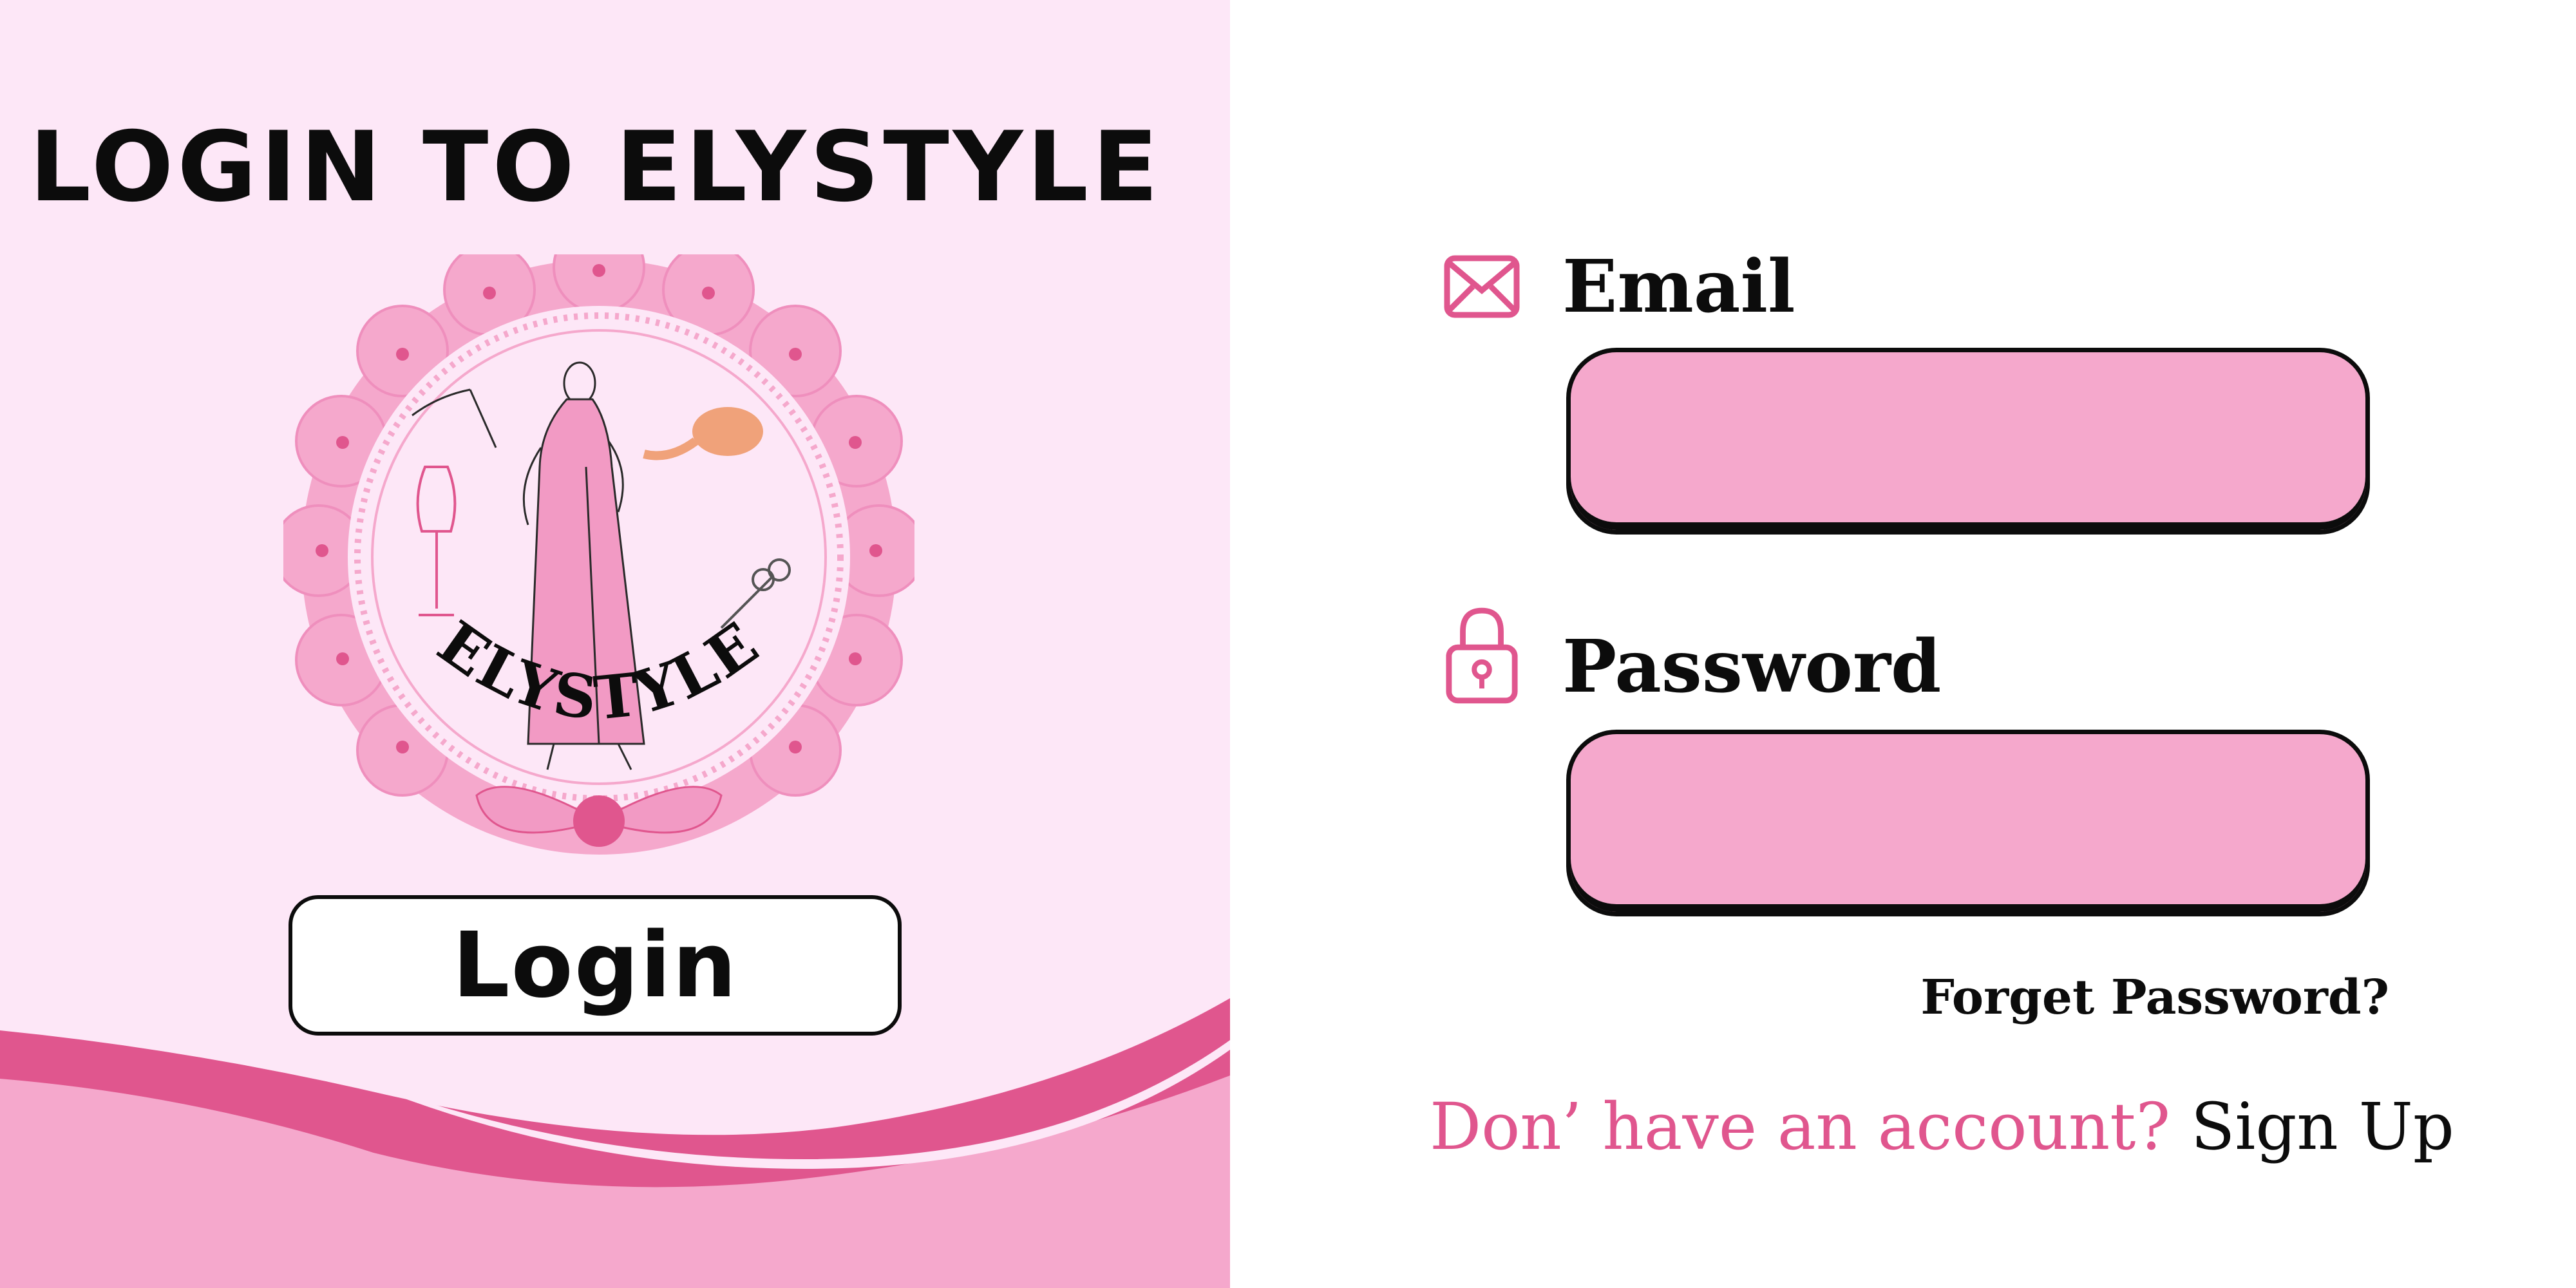 This screenshot has width=2576, height=1288. Describe the element at coordinates (1678, 287) in the screenshot. I see `email-label: Email` at that location.